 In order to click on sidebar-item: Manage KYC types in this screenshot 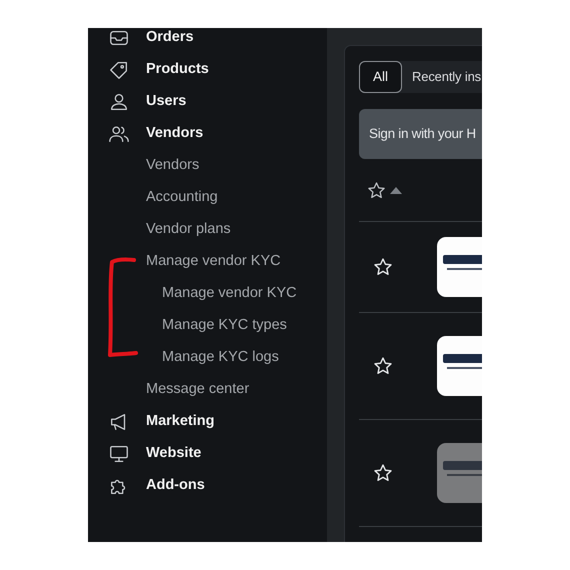, I will do `click(207, 326)`.